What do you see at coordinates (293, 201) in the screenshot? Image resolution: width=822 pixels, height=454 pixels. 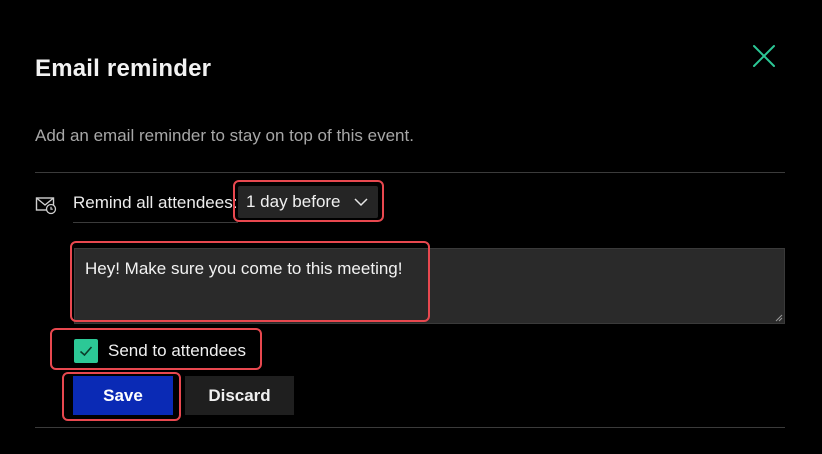 I see `reminder-time-value: 1 day before` at bounding box center [293, 201].